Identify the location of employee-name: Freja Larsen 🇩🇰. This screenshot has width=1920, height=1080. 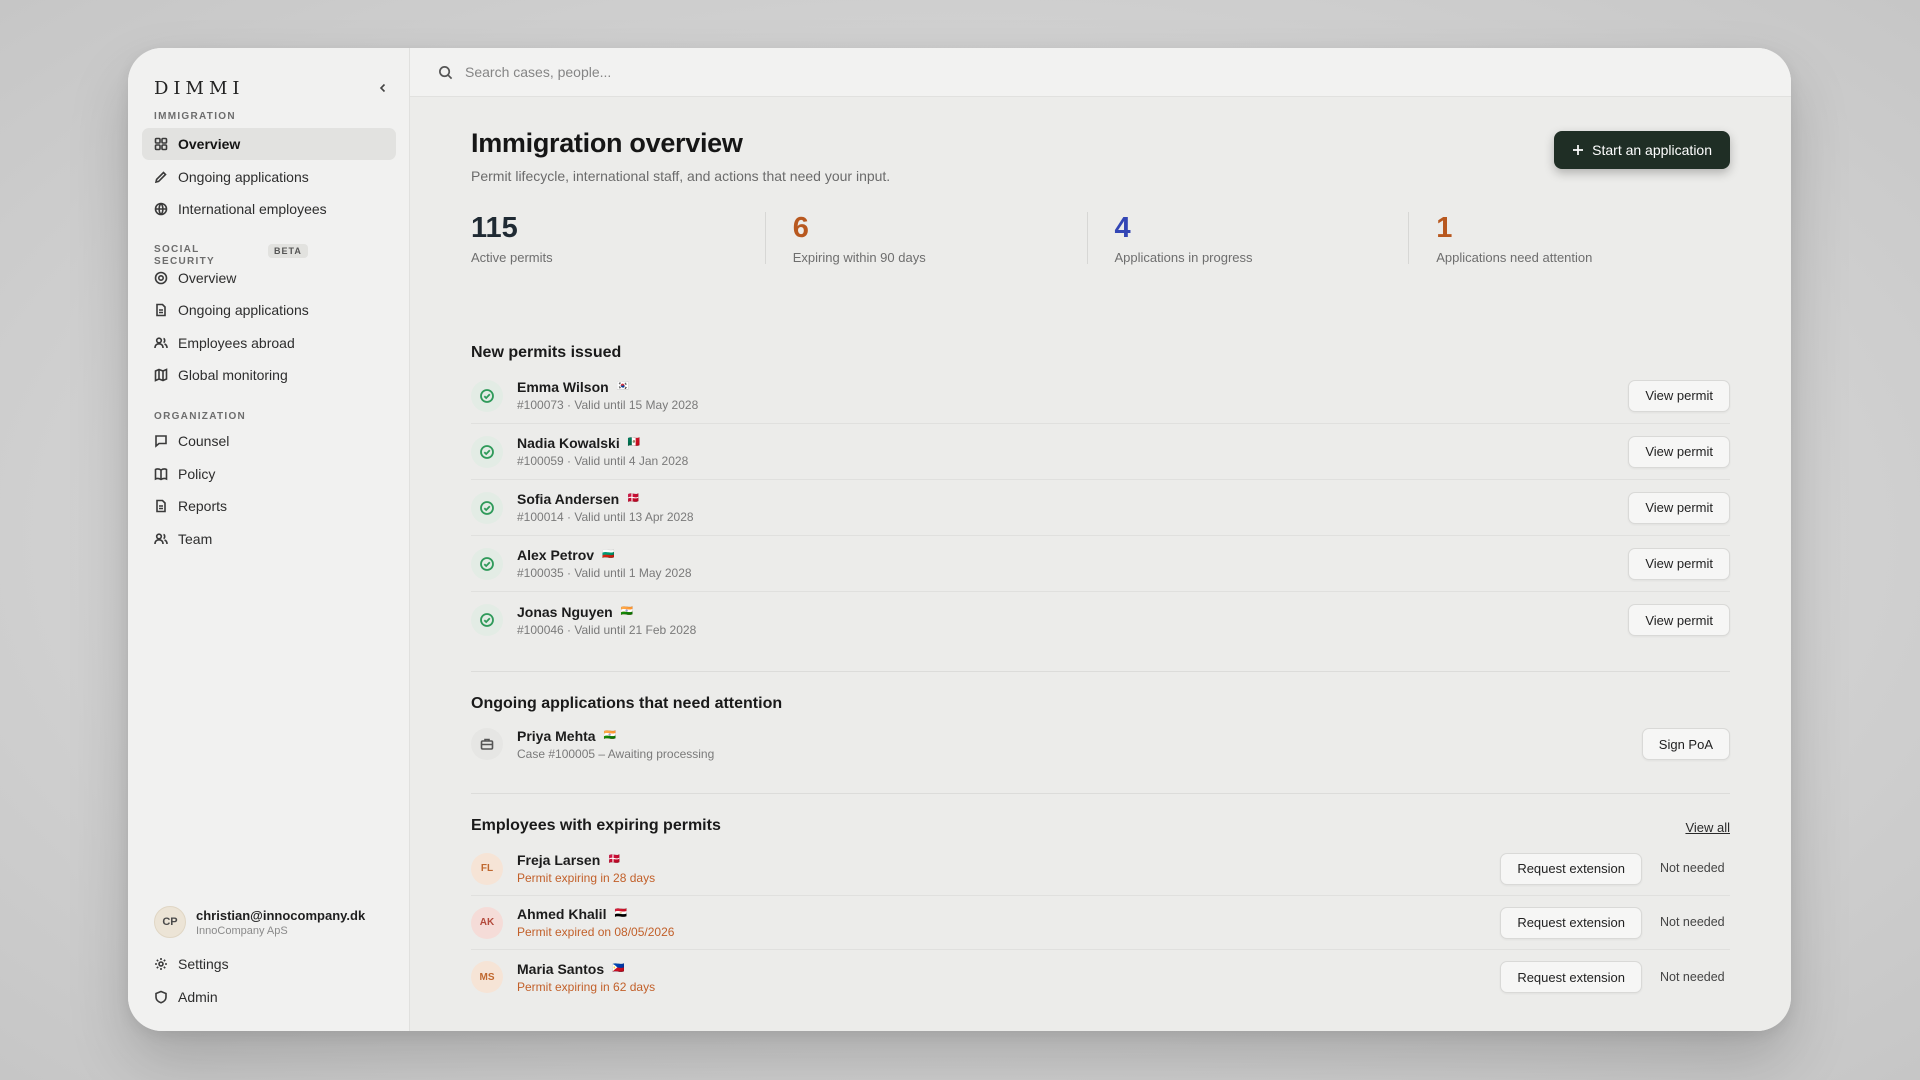
(586, 860).